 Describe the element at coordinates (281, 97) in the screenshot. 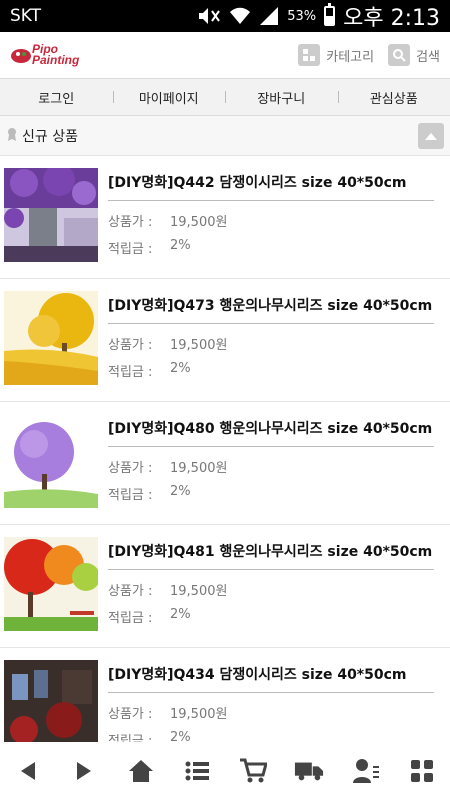

I see `nav-cart: 장바구니` at that location.